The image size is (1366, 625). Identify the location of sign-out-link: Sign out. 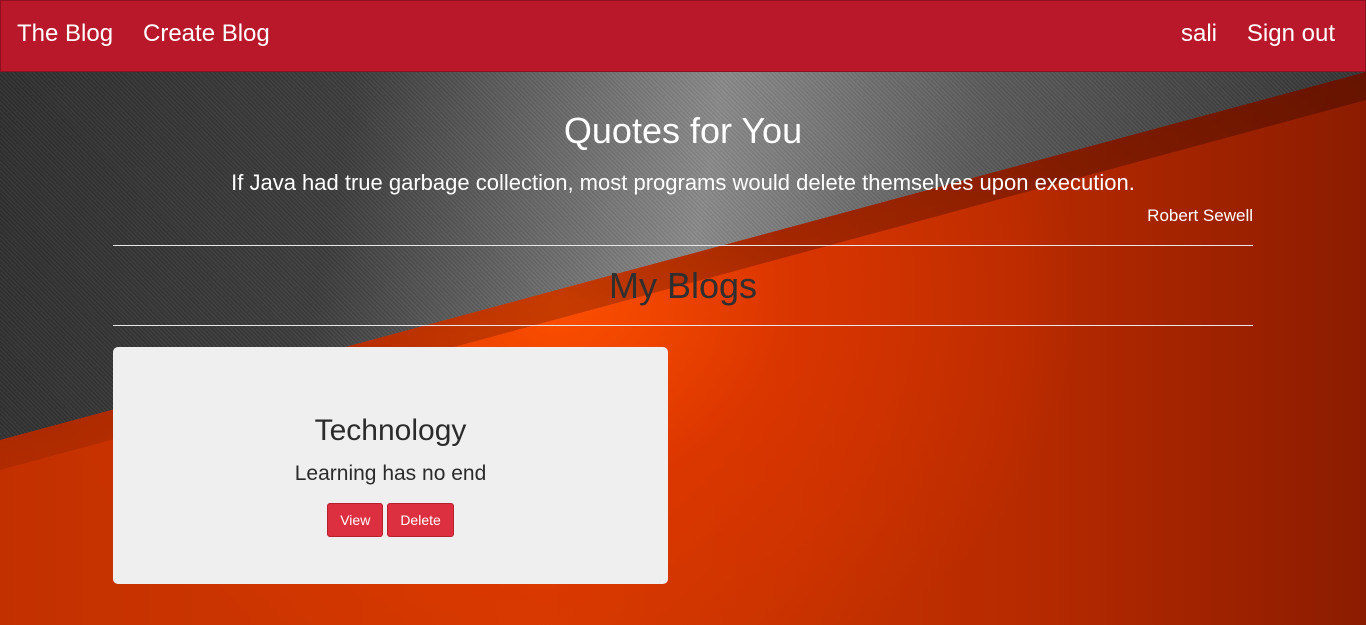
(1291, 34).